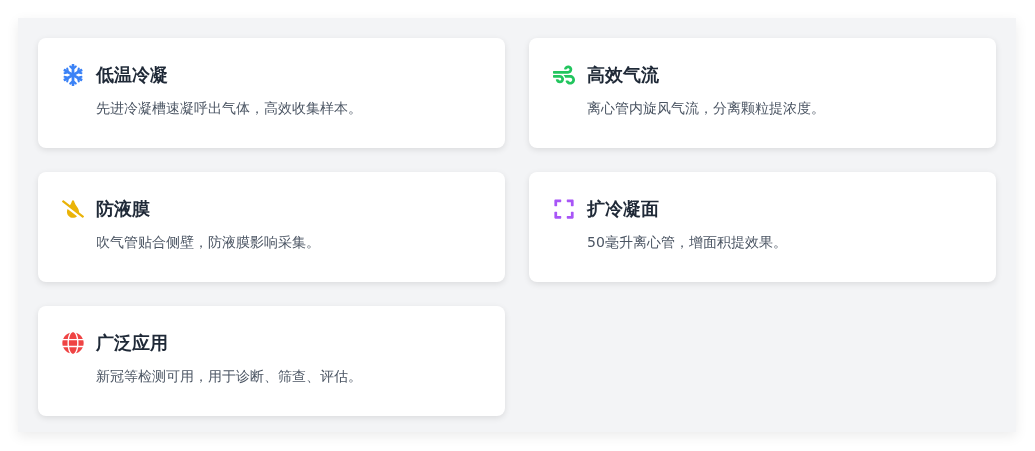 The image size is (1035, 451). Describe the element at coordinates (623, 209) in the screenshot. I see `feature-title: 扩冷凝面` at that location.